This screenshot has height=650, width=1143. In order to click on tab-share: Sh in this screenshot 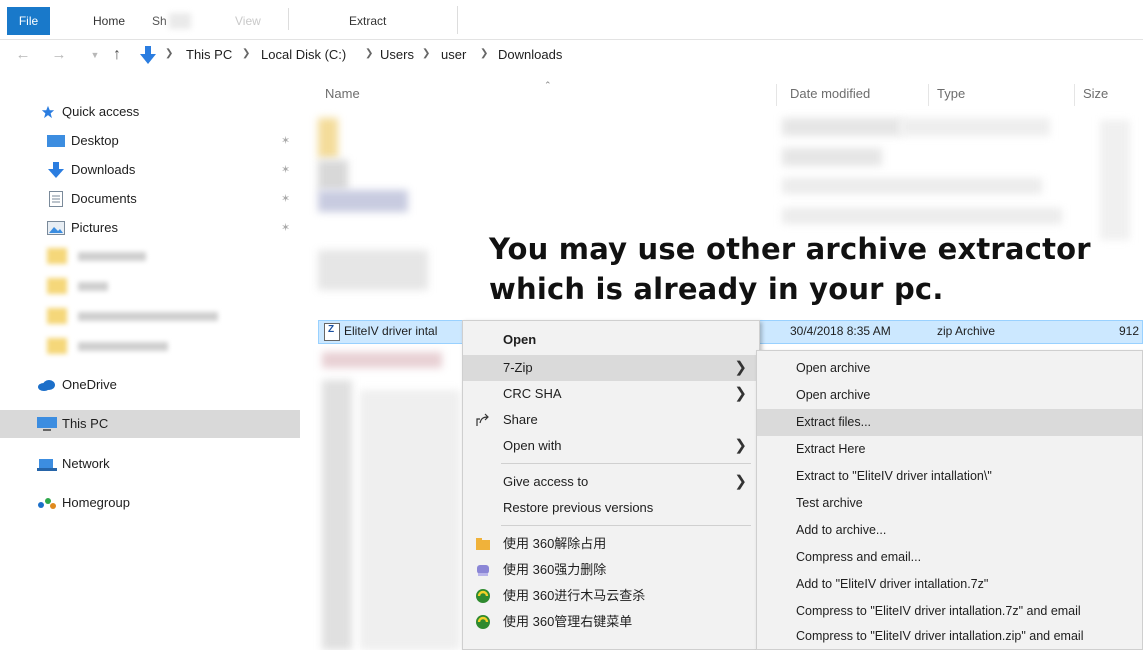, I will do `click(159, 21)`.